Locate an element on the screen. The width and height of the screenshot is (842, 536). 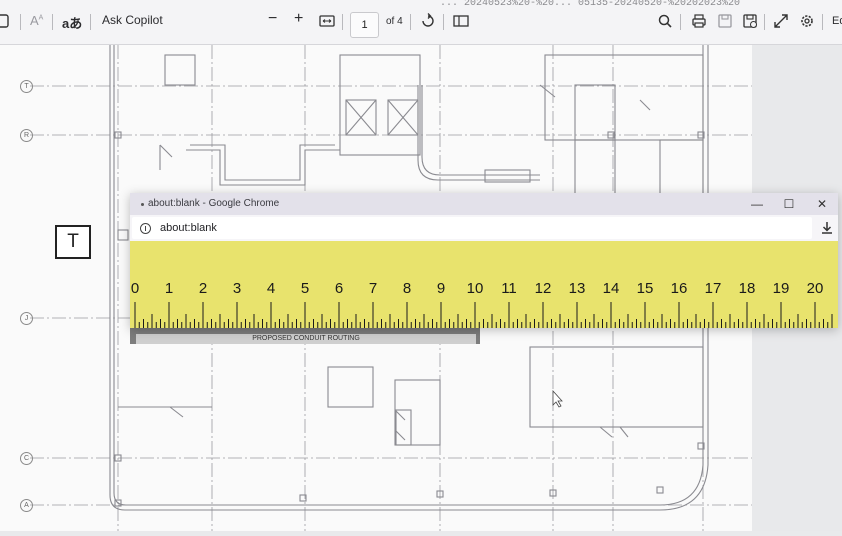
ruler-number: 19 is located at coordinates (781, 288).